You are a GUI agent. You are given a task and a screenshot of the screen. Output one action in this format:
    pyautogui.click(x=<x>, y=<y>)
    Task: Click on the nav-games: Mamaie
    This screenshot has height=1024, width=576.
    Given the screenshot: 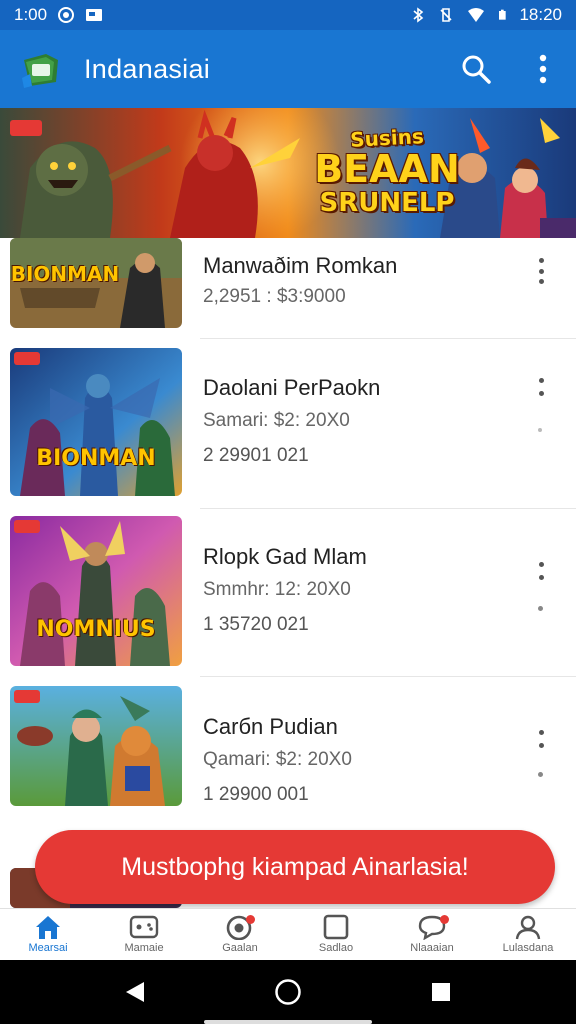 What is the action you would take?
    pyautogui.click(x=144, y=934)
    